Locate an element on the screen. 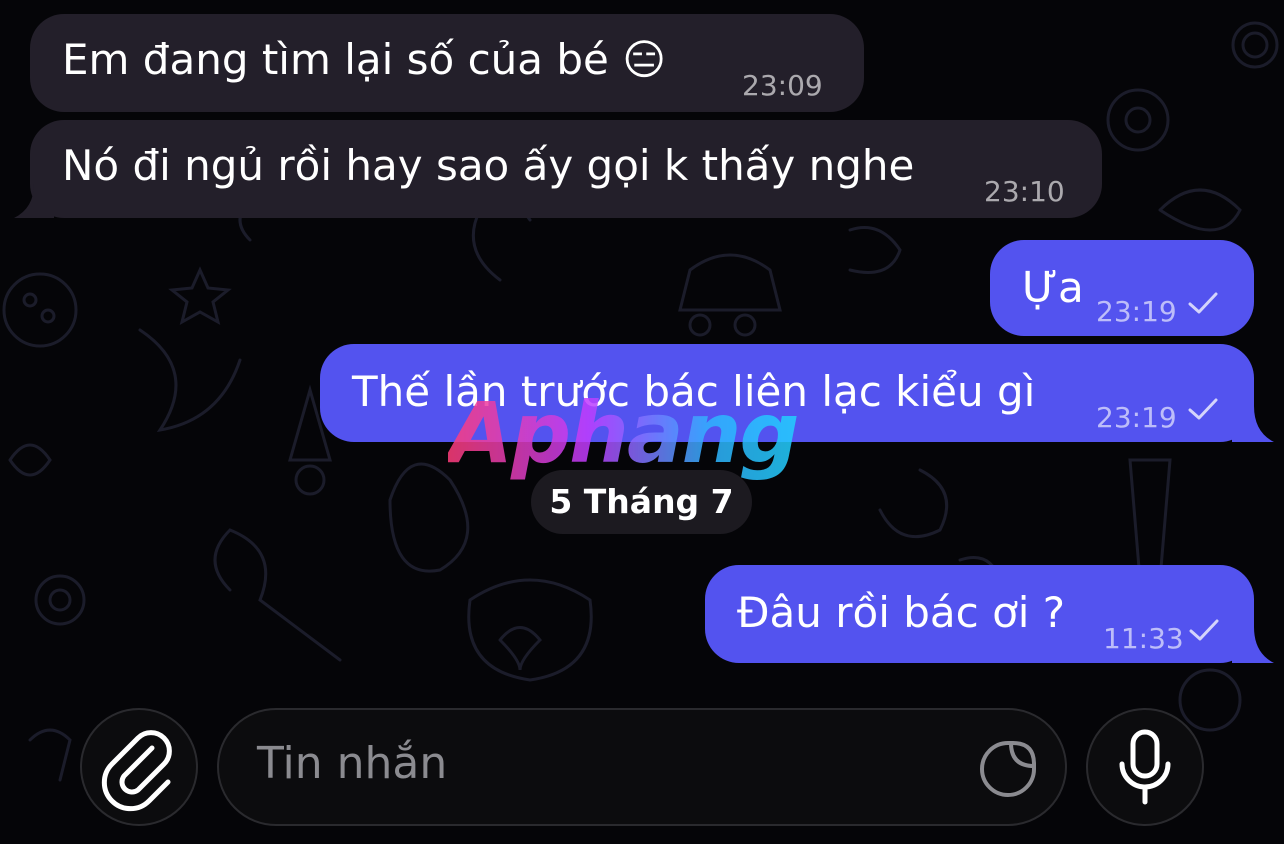  attach-button is located at coordinates (139, 767).